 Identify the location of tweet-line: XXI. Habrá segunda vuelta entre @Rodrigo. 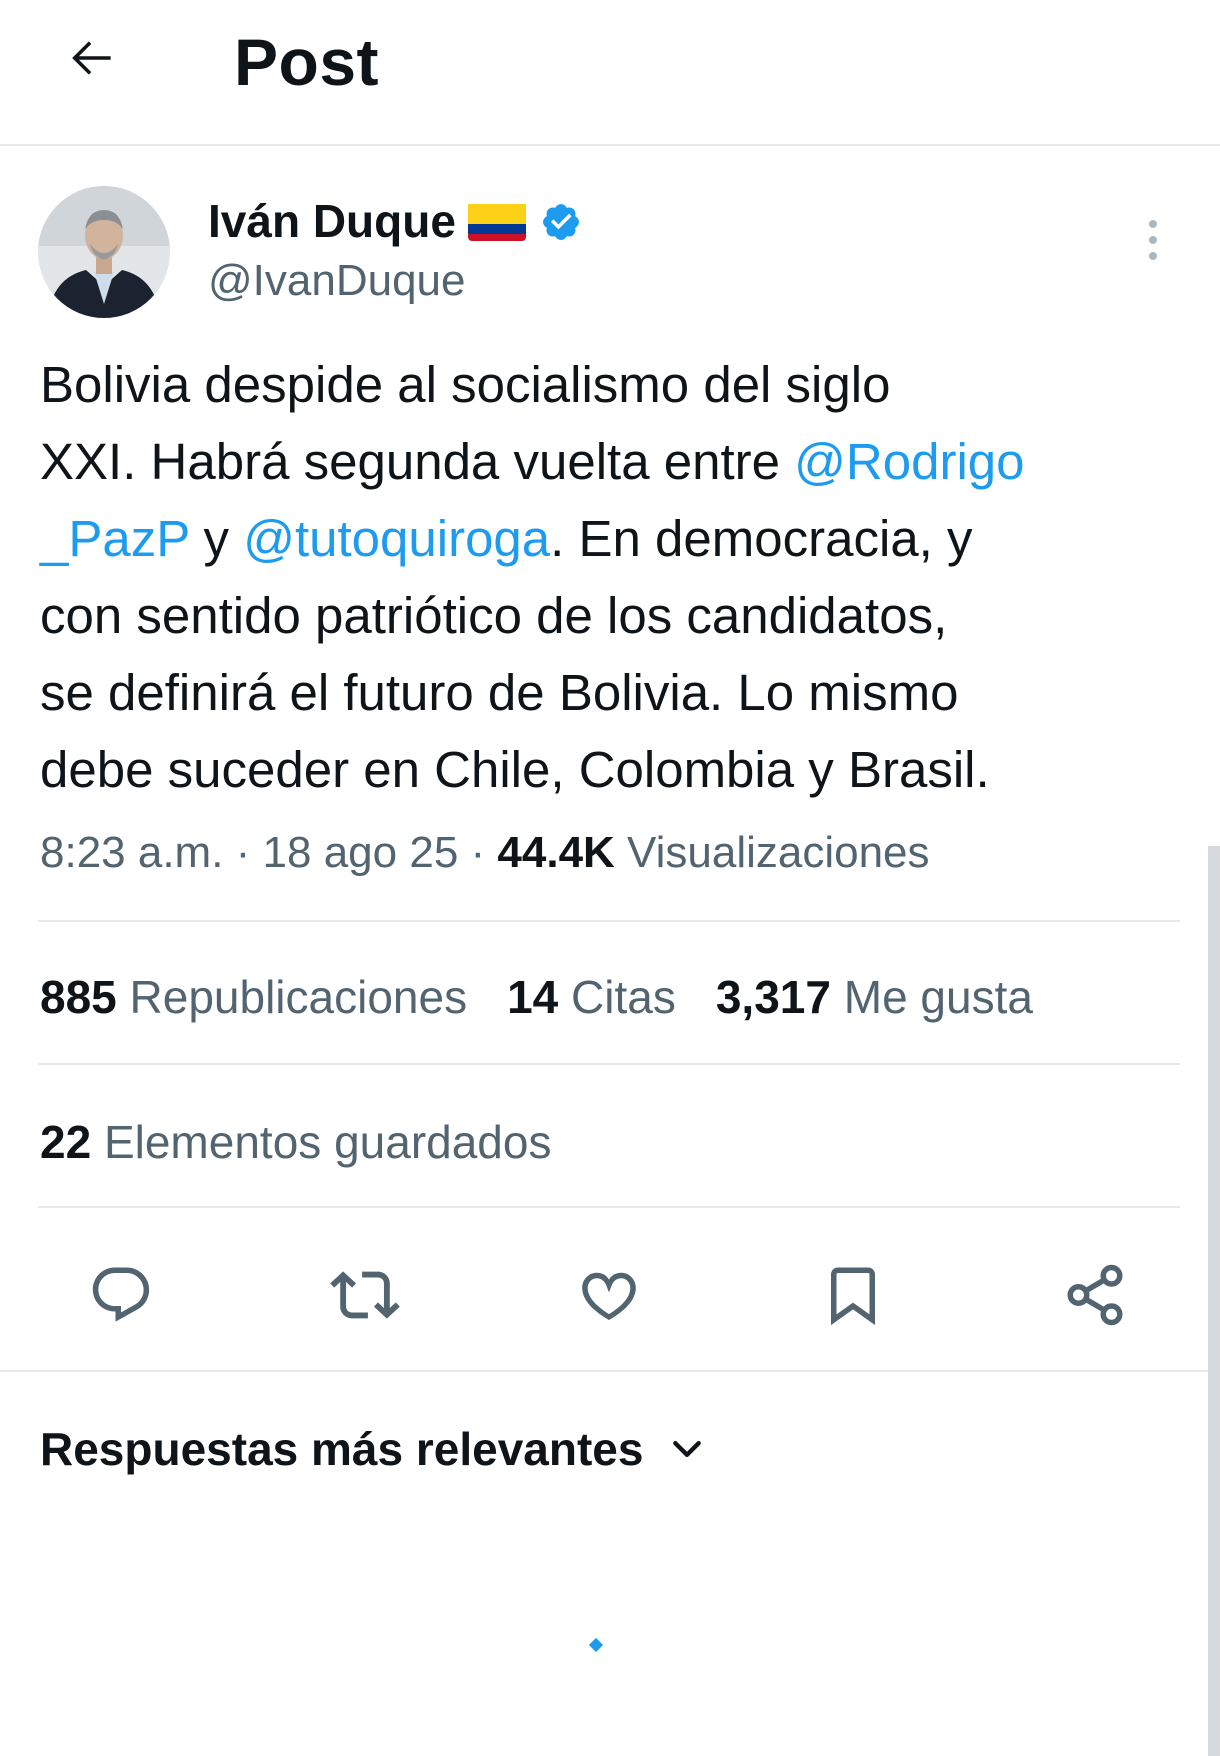
(615, 461).